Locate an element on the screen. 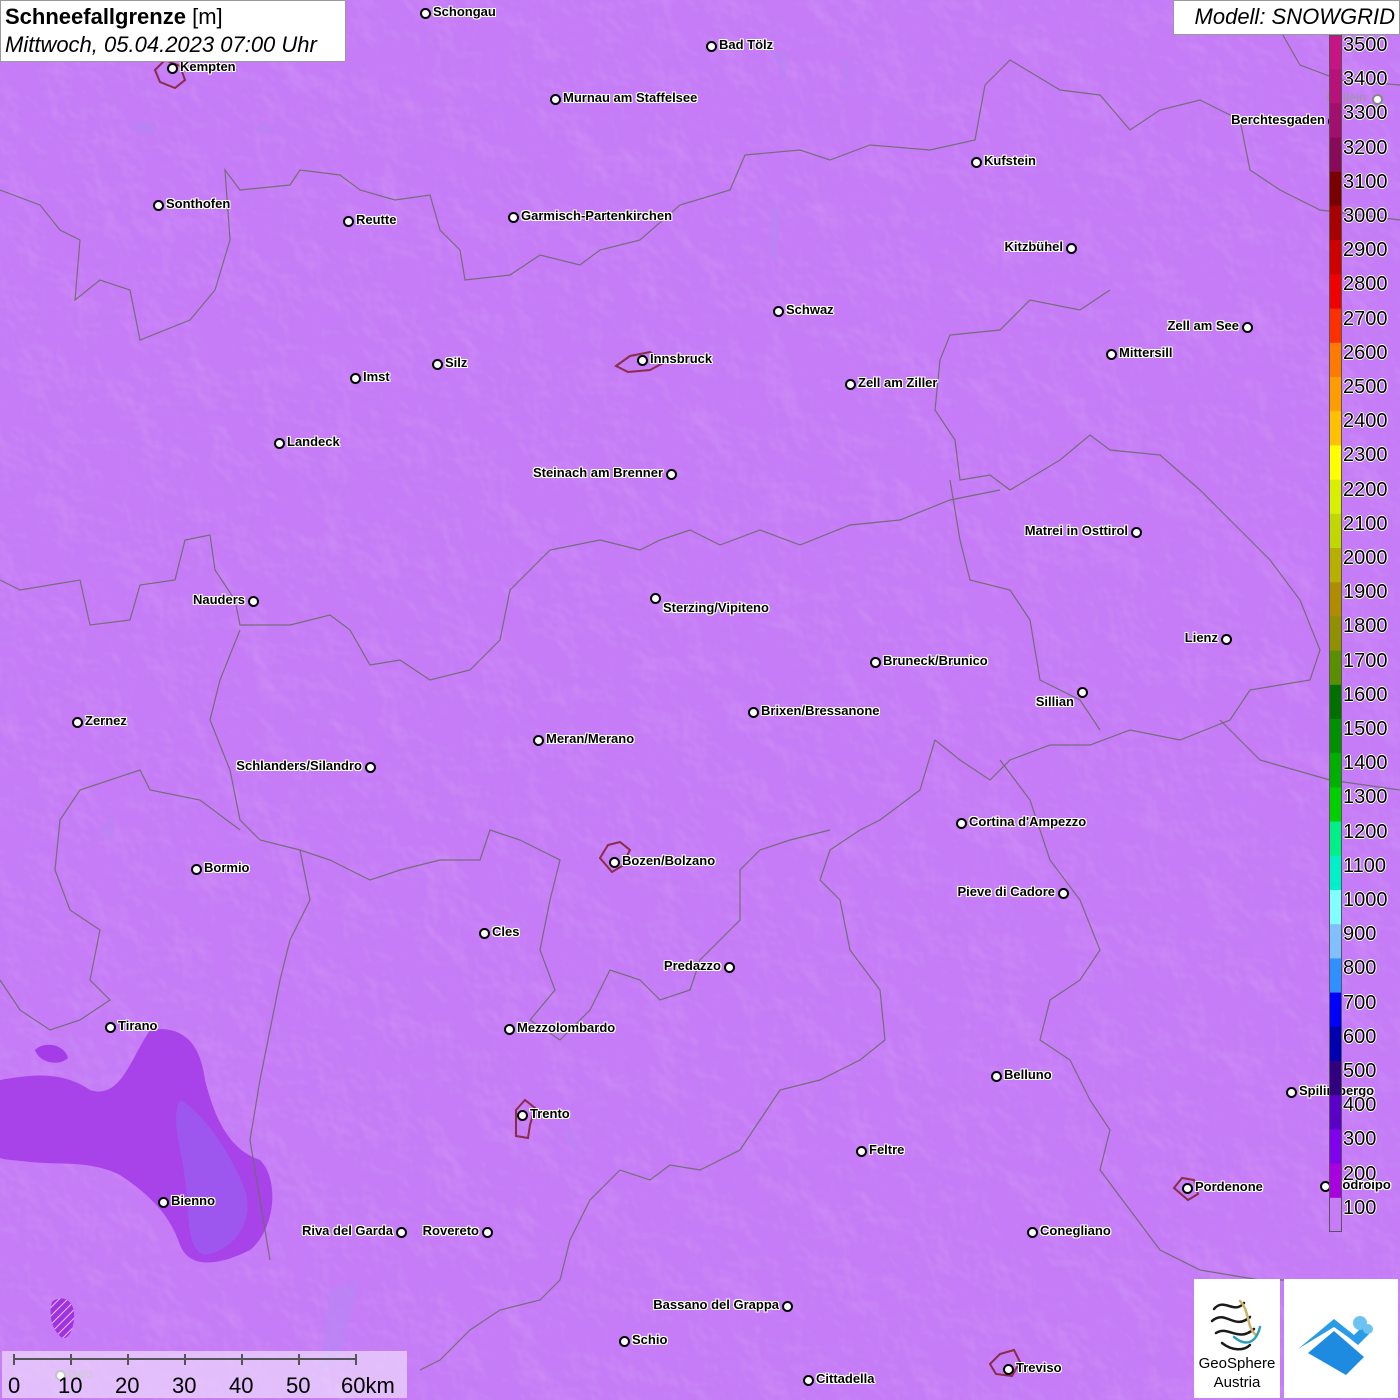 This screenshot has width=1400, height=1400. city-label-lienz: Lienz is located at coordinates (1201, 637).